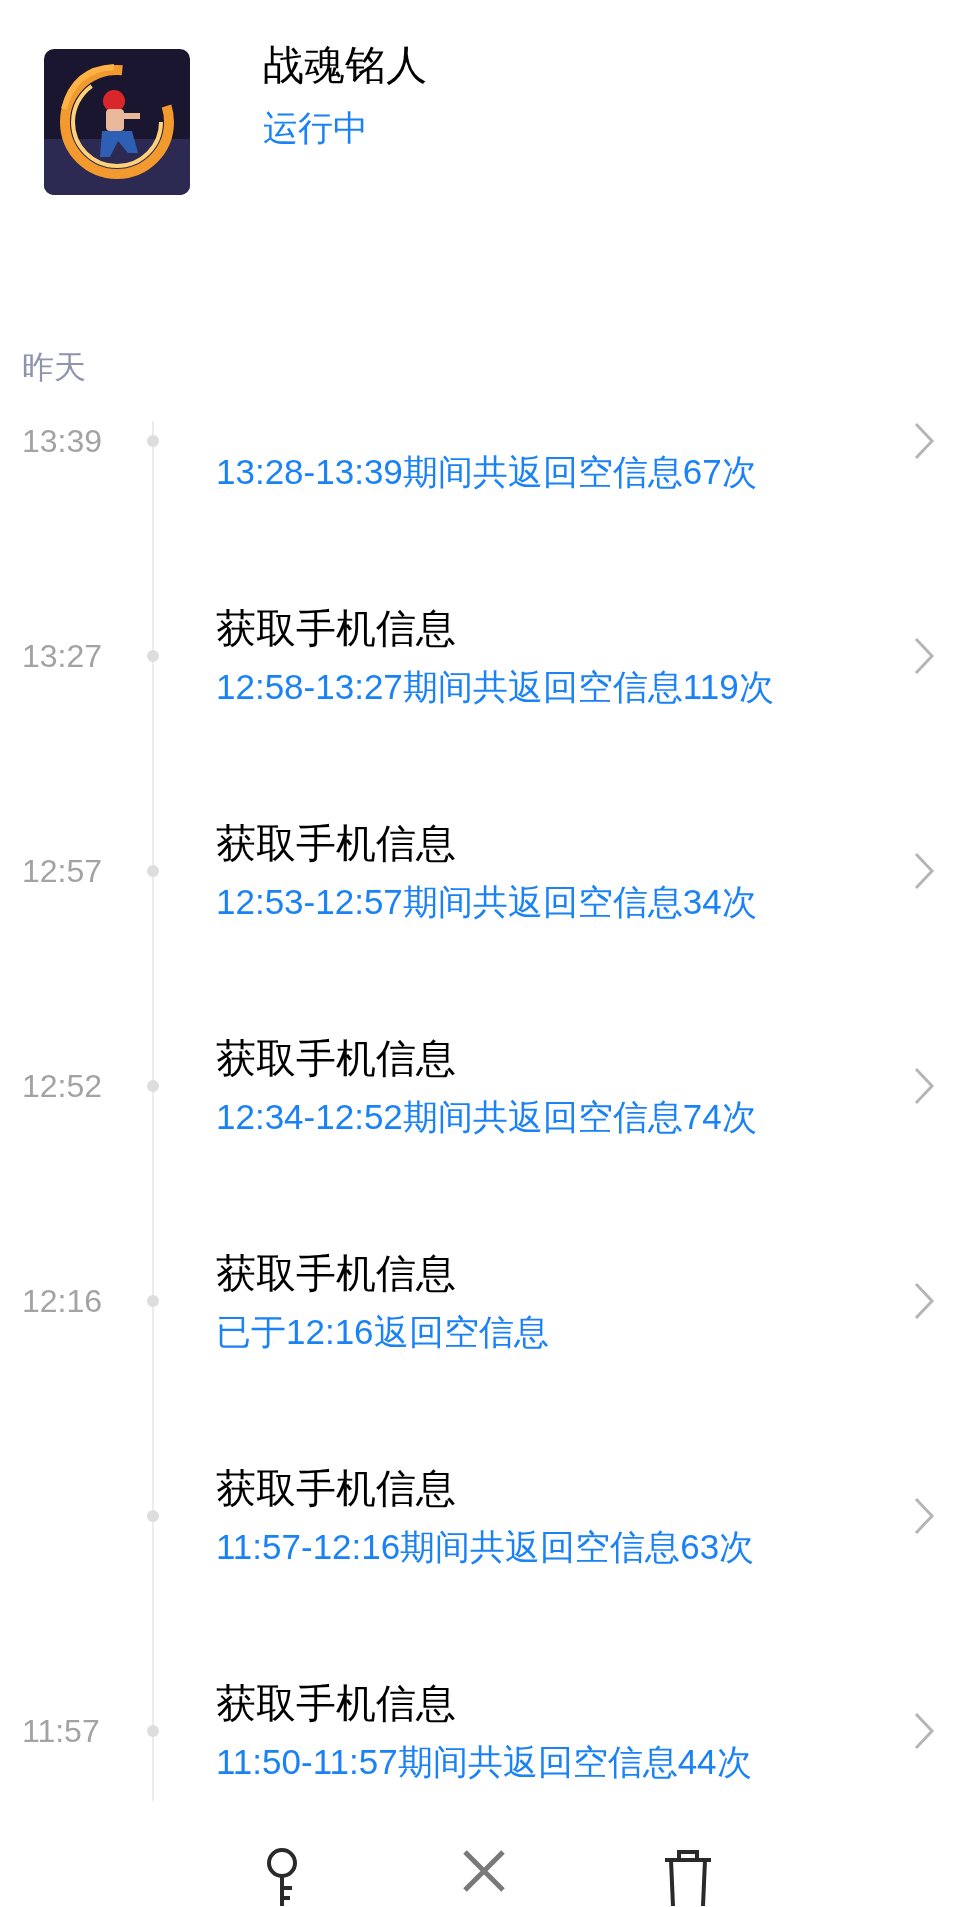 This screenshot has width=969, height=1907. I want to click on time-label: 13:39, so click(62, 440).